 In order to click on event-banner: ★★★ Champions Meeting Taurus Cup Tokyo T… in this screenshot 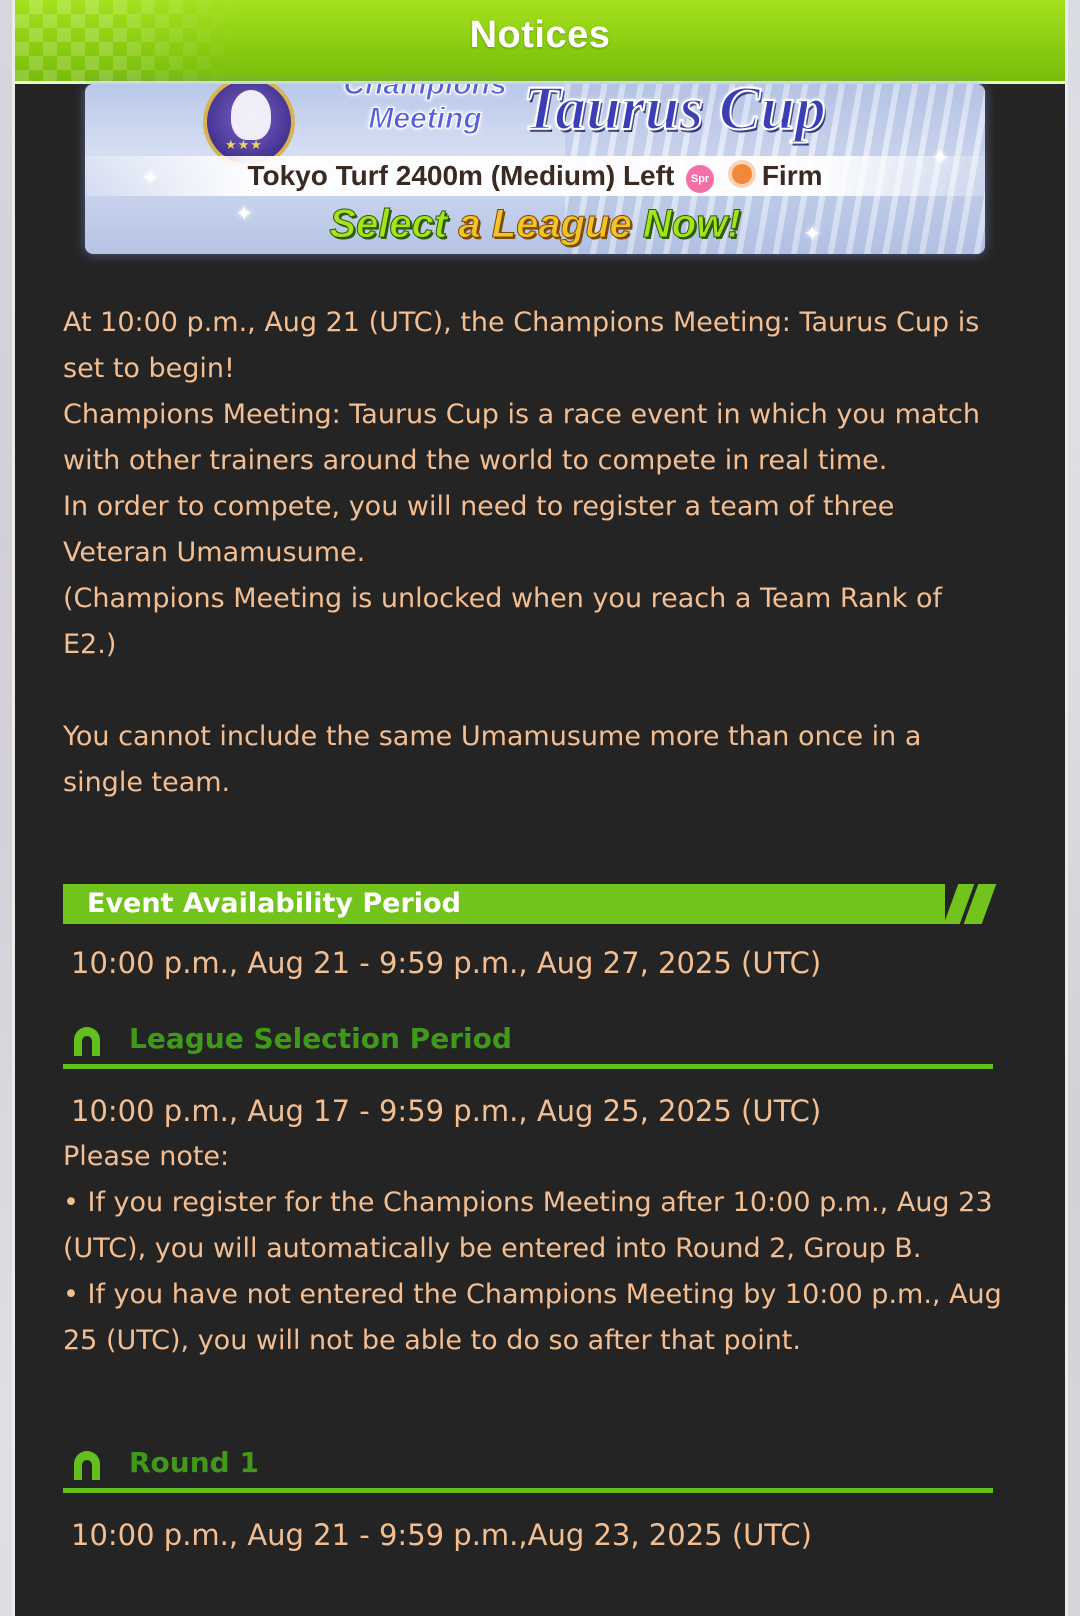, I will do `click(535, 169)`.